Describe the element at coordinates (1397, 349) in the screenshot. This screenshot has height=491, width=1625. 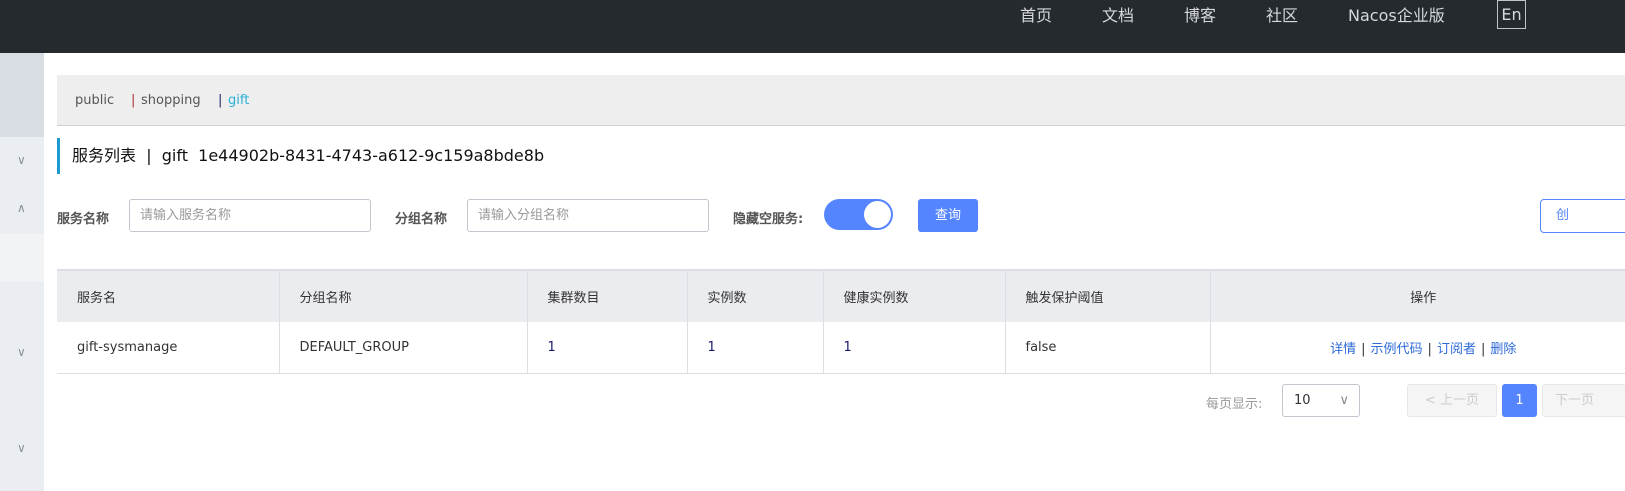
I see `sample-code-link: 示例代码` at that location.